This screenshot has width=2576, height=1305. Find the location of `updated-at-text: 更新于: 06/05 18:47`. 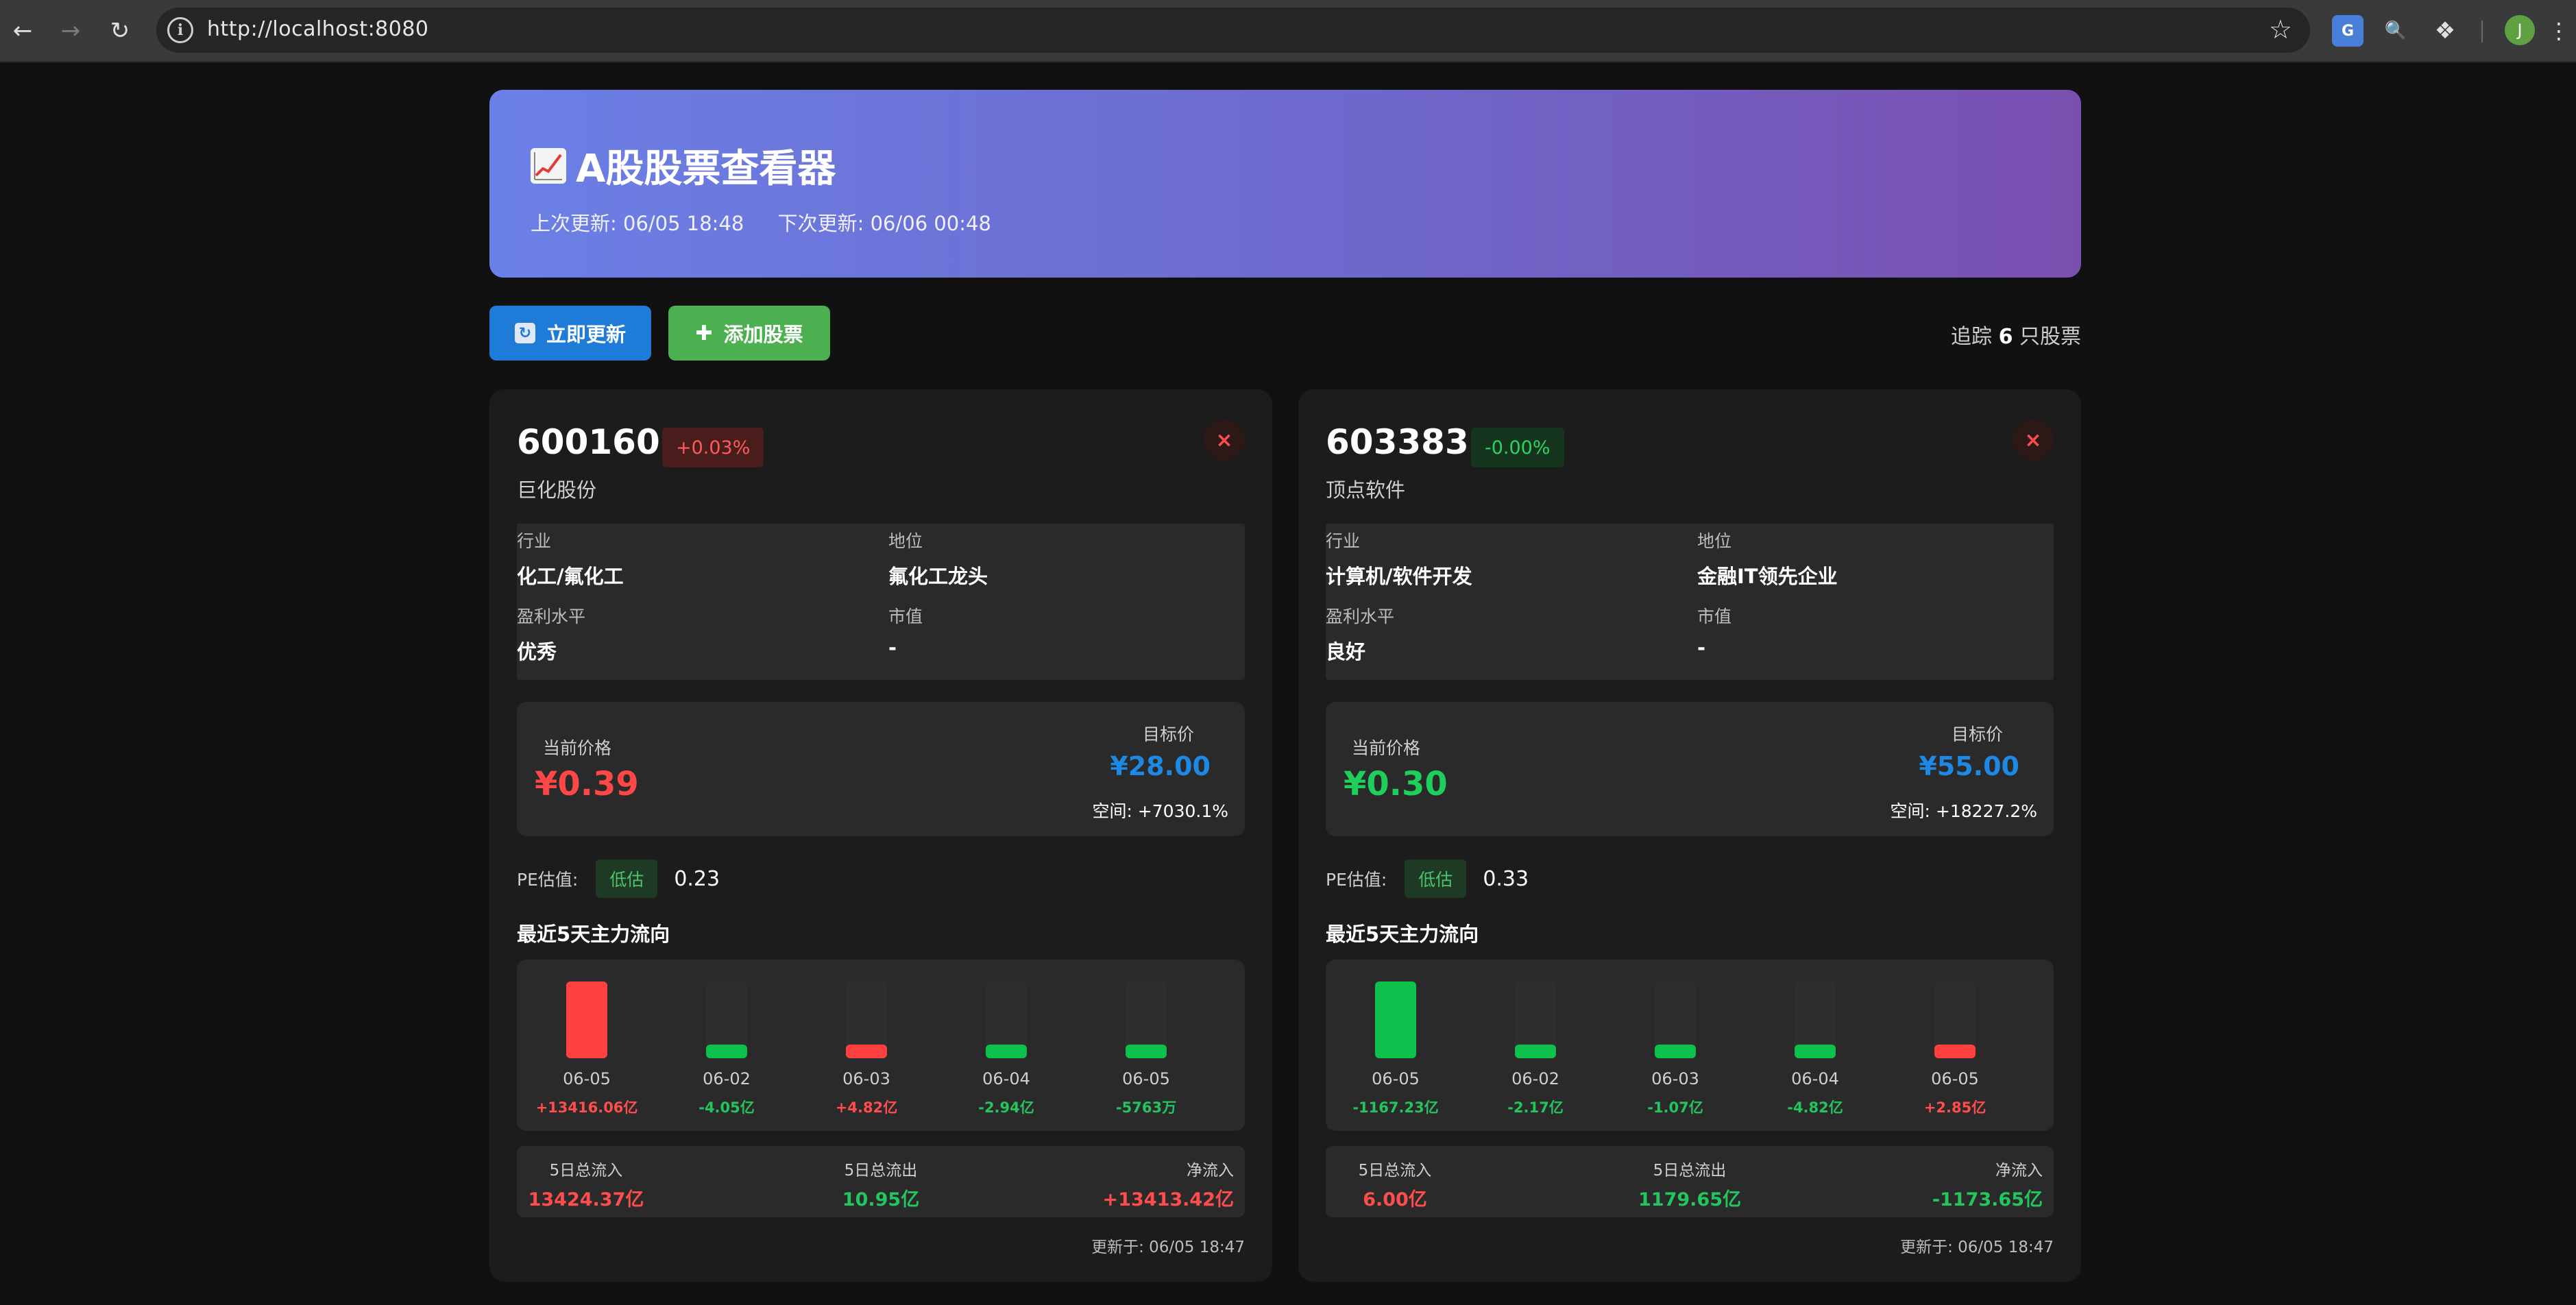

updated-at-text: 更新于: 06/05 18:47 is located at coordinates (1168, 1247).